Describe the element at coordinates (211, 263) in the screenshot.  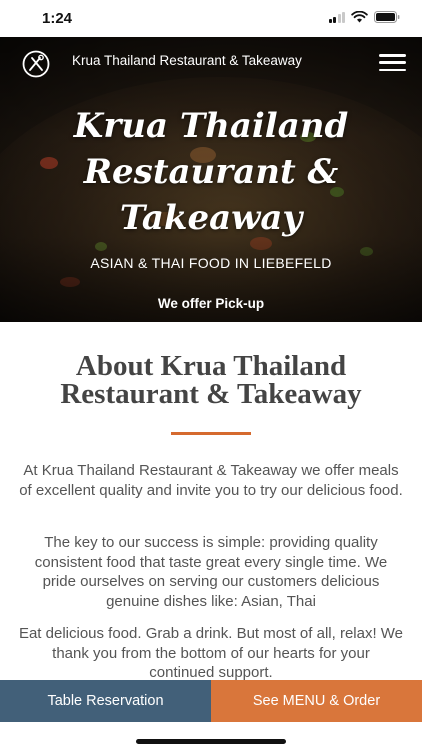
I see `hero-subtitle: ASIAN & THAI FOOD IN LIEBEFELD` at that location.